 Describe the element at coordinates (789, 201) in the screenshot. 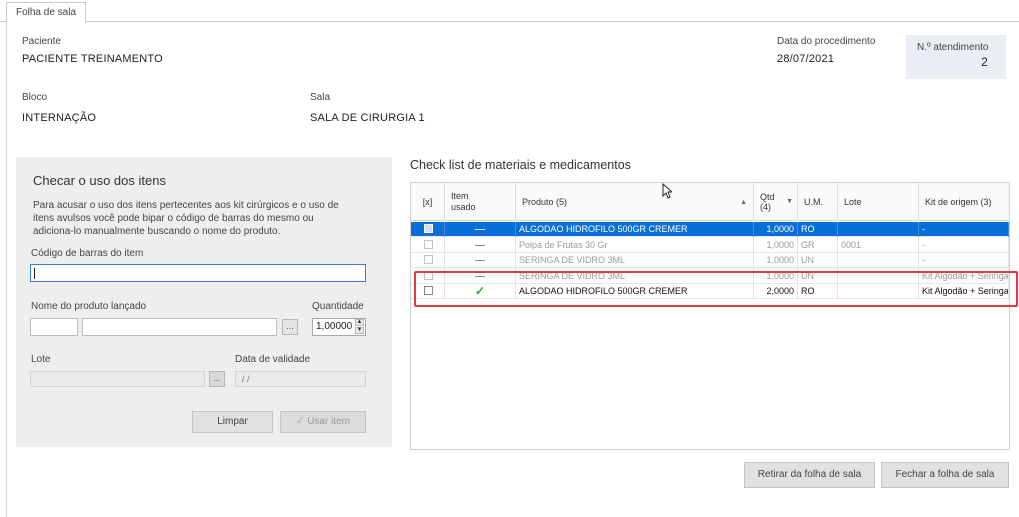

I see `filter-down-icon: ▼` at that location.